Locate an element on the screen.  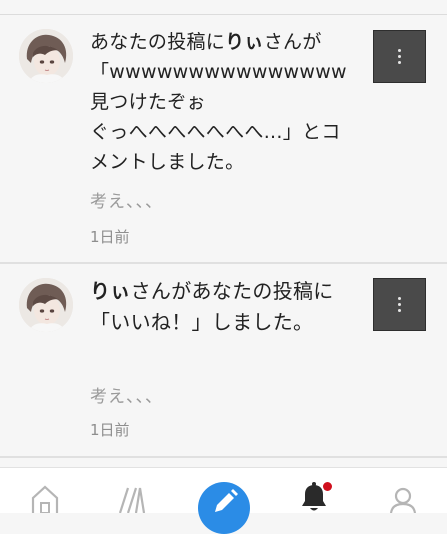
profile-icon is located at coordinates (403, 500).